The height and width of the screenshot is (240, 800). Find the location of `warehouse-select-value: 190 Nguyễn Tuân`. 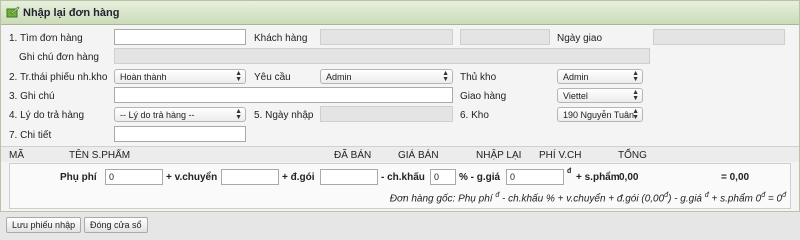

warehouse-select-value: 190 Nguyễn Tuân is located at coordinates (599, 115).